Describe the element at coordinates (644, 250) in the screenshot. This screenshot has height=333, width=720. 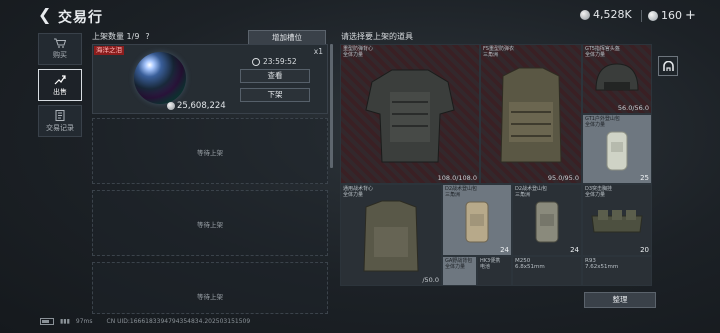
I see `item-count: 20` at that location.